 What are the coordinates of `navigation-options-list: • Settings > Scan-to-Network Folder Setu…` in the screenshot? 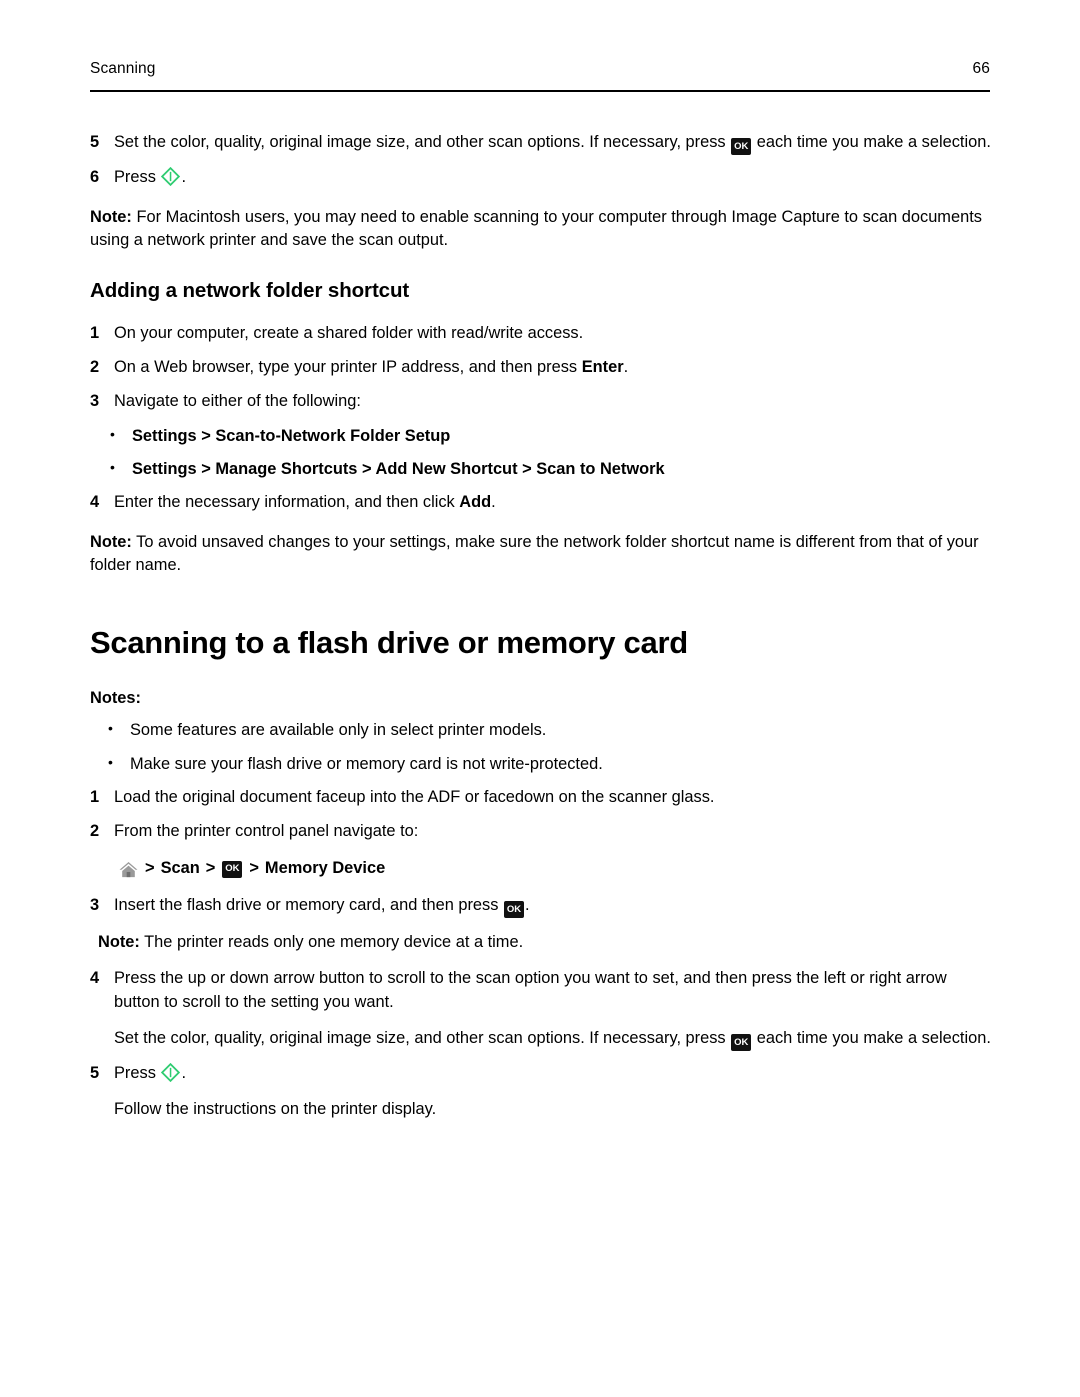 It's located at (541, 453).